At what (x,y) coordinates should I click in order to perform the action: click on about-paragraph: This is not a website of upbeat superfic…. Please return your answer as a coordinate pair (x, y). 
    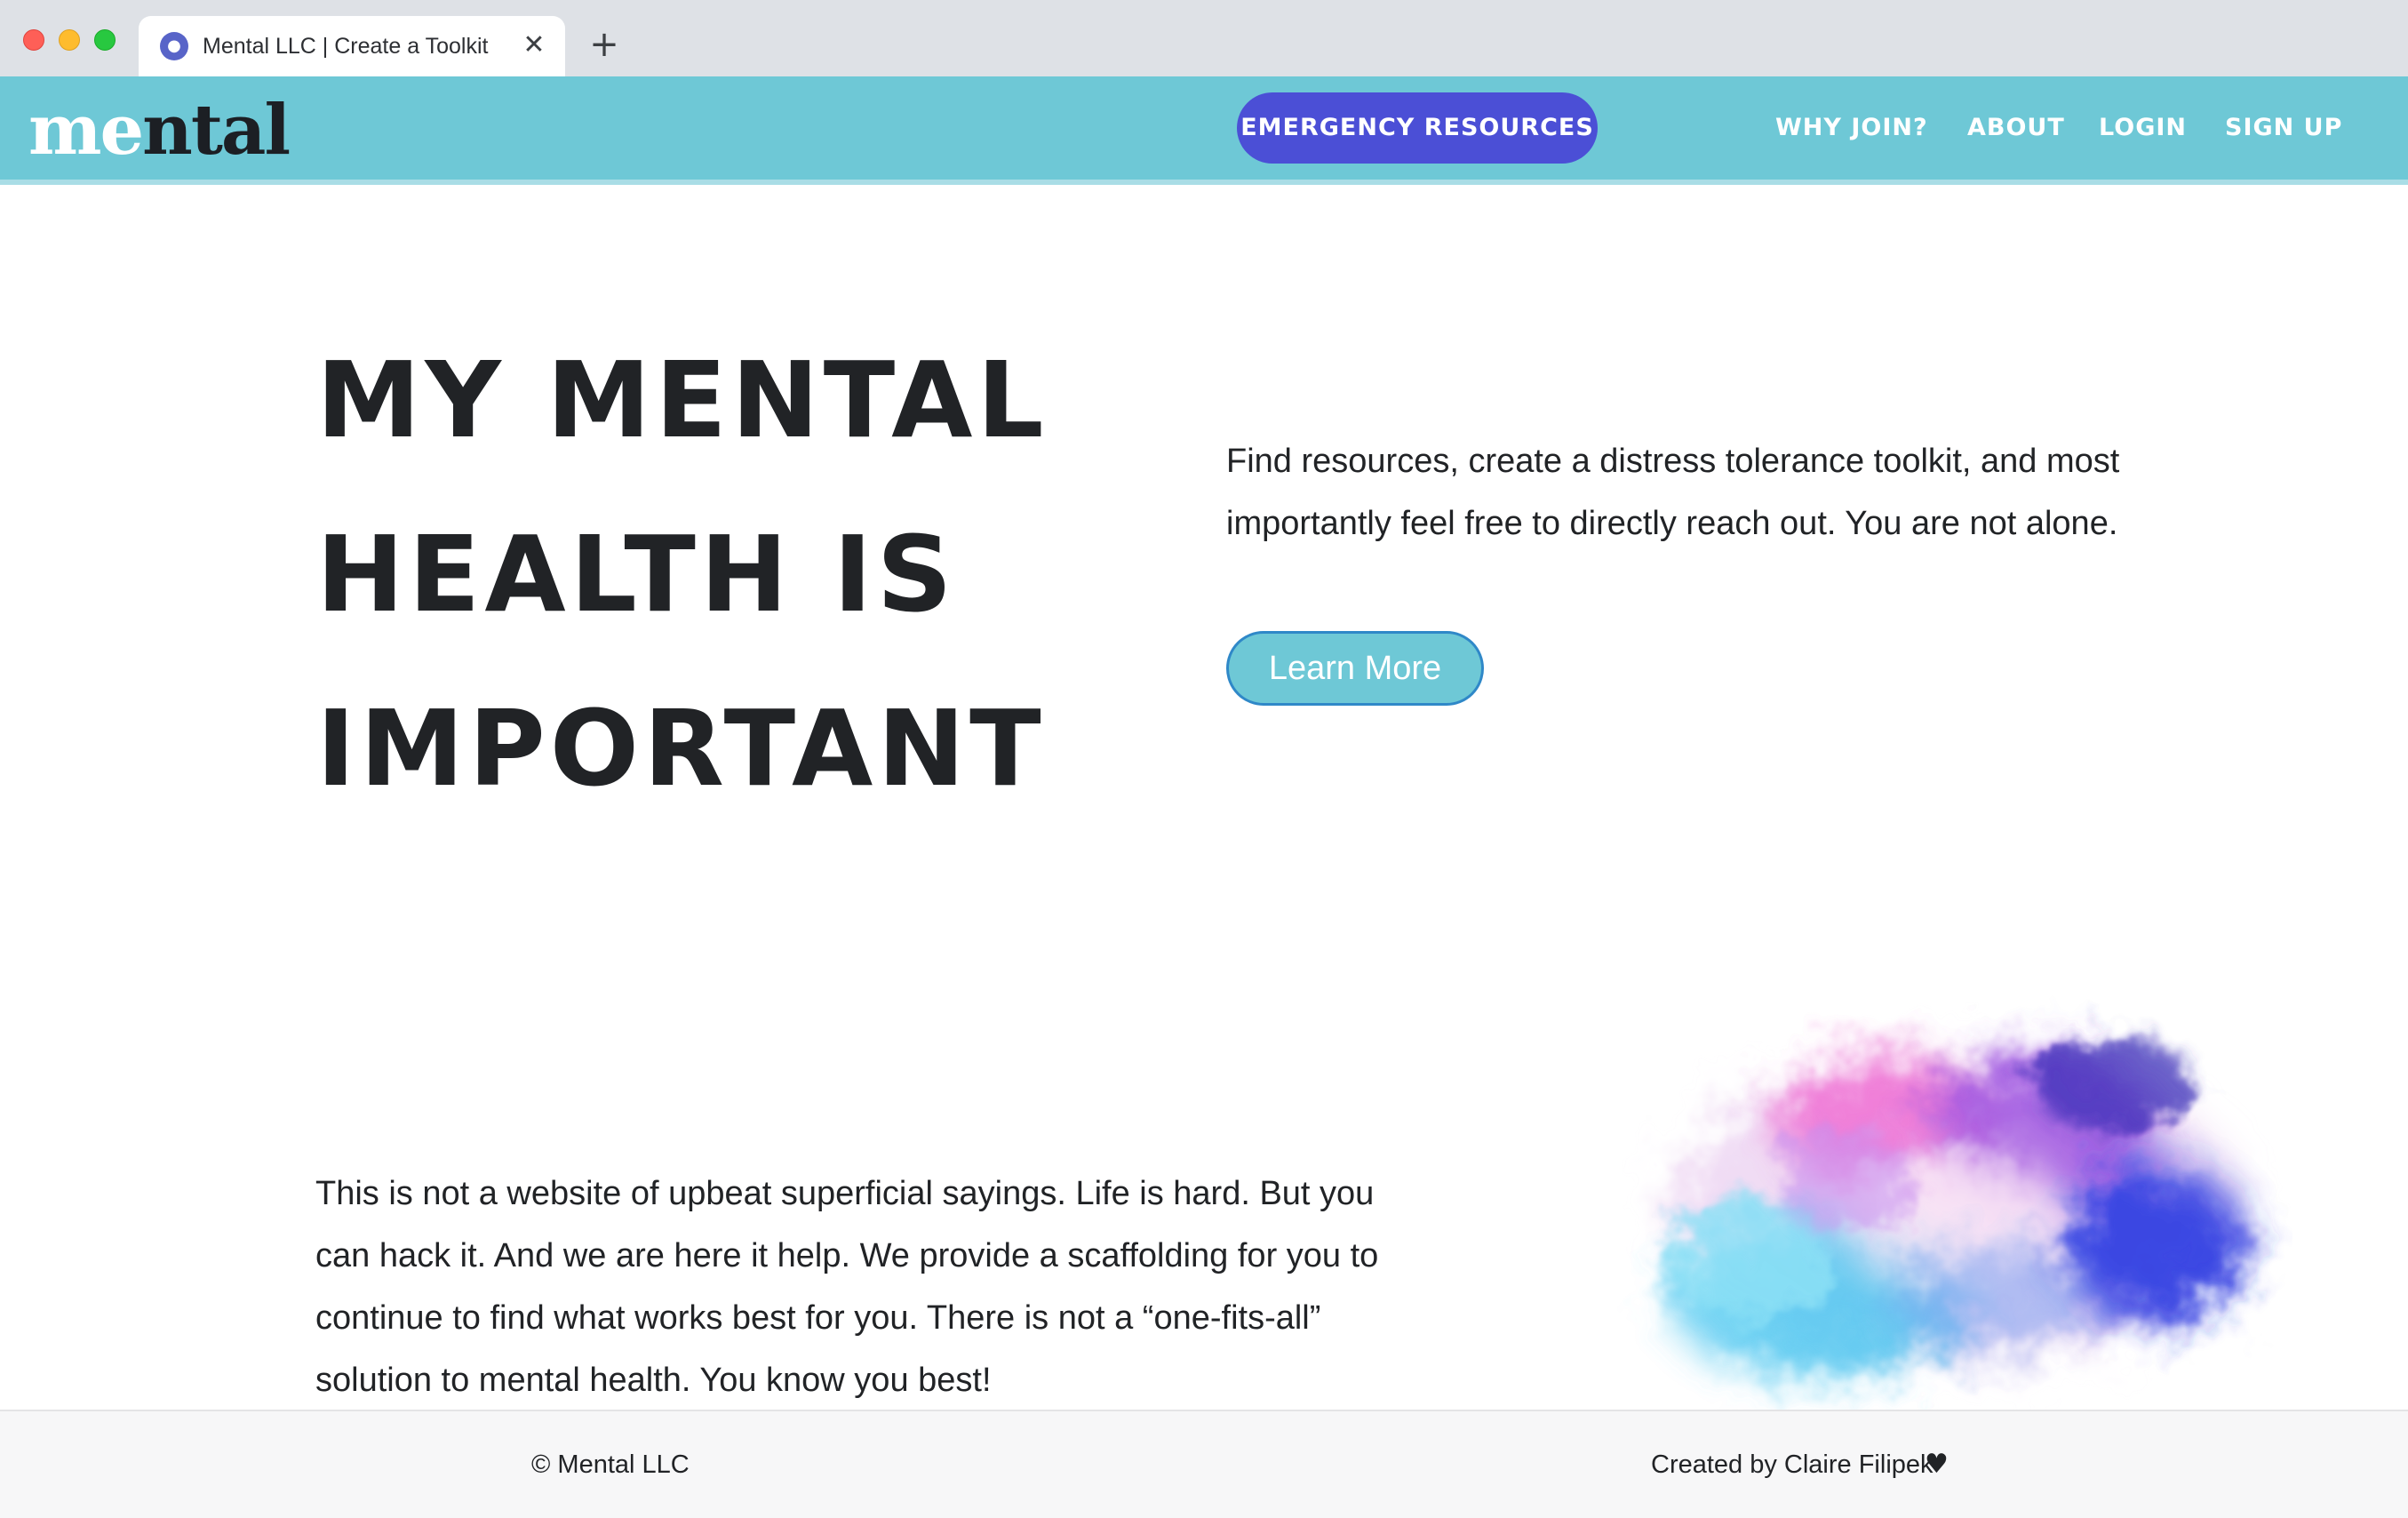
    Looking at the image, I should click on (847, 1287).